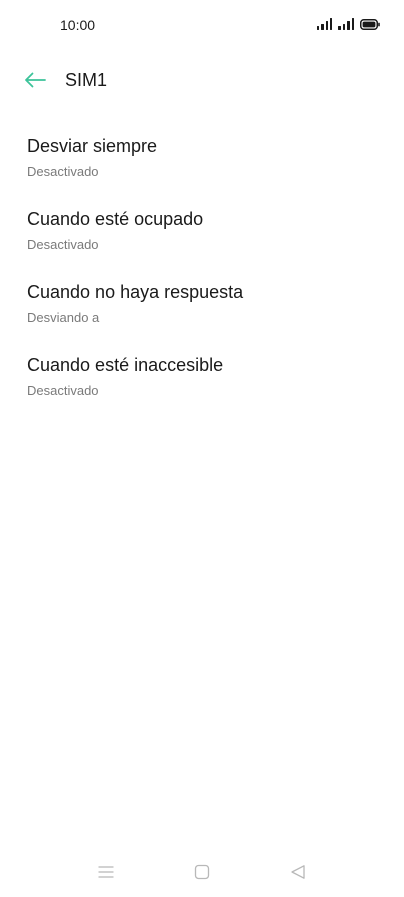 The width and height of the screenshot is (404, 897). Describe the element at coordinates (370, 24) in the screenshot. I see `battery-icon` at that location.